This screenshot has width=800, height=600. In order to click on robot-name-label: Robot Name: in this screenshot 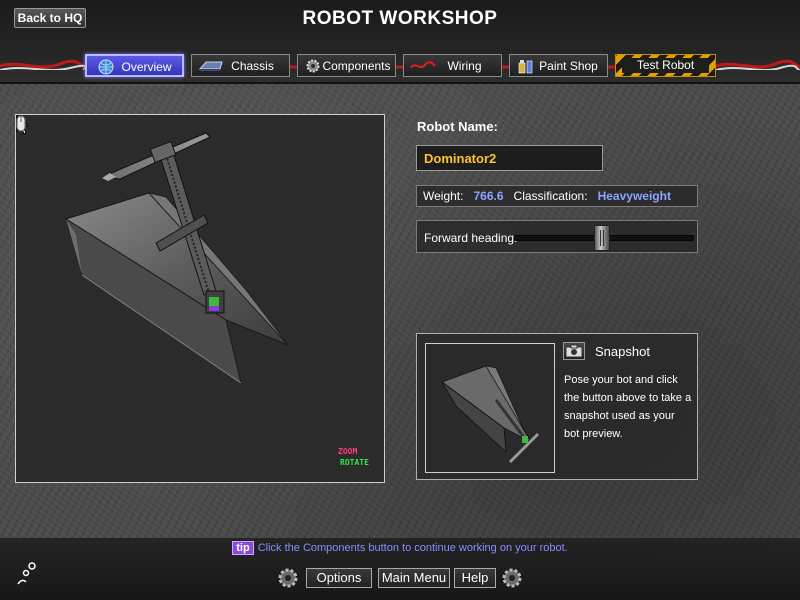, I will do `click(457, 126)`.